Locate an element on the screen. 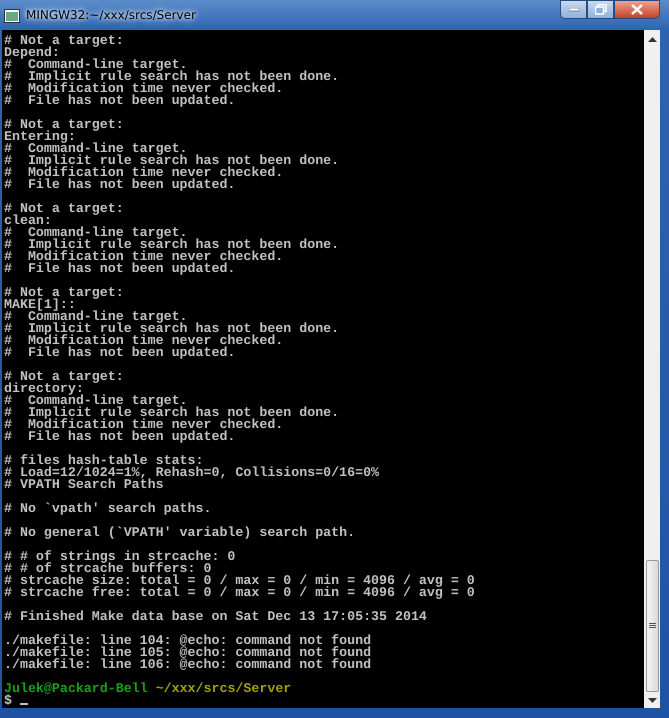 This screenshot has height=718, width=669. terminal-line: # # of strcache buffers: 0 is located at coordinates (108, 569).